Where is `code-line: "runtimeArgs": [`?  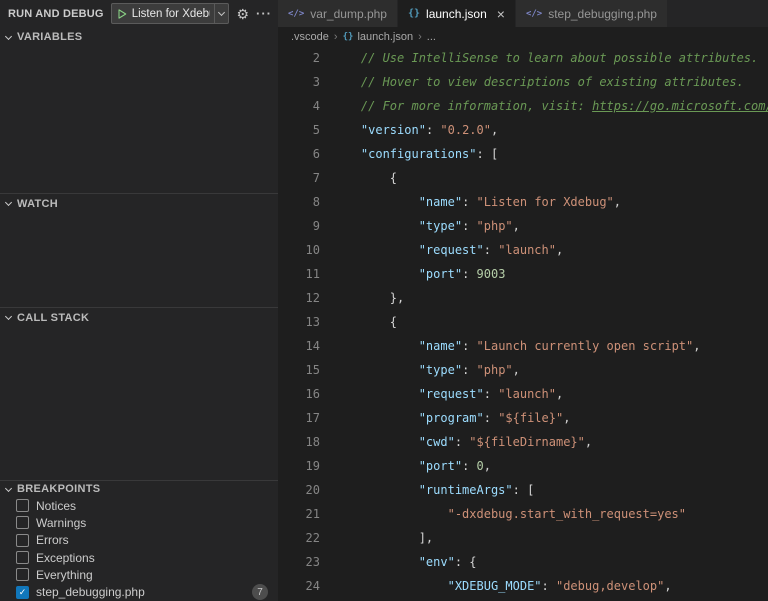 code-line: "runtimeArgs": [ is located at coordinates (550, 490).